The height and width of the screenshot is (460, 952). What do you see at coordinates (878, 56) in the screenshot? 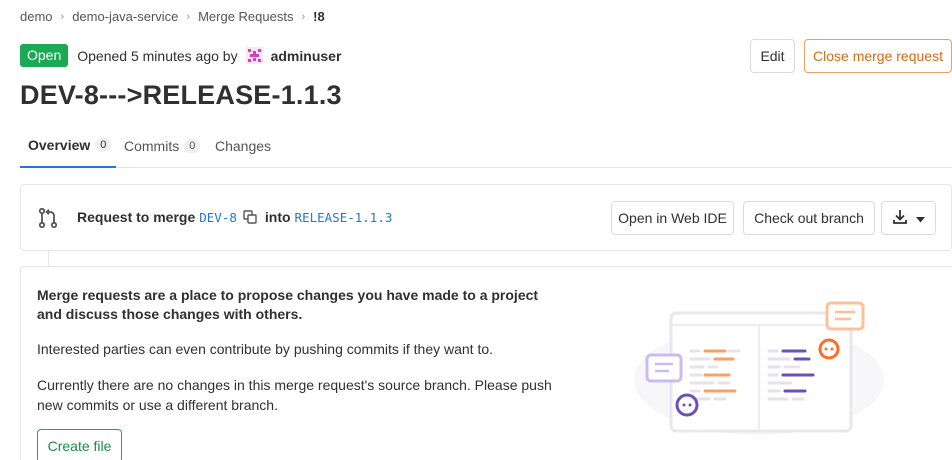
I see `close-merge-request-button: Close merge request` at bounding box center [878, 56].